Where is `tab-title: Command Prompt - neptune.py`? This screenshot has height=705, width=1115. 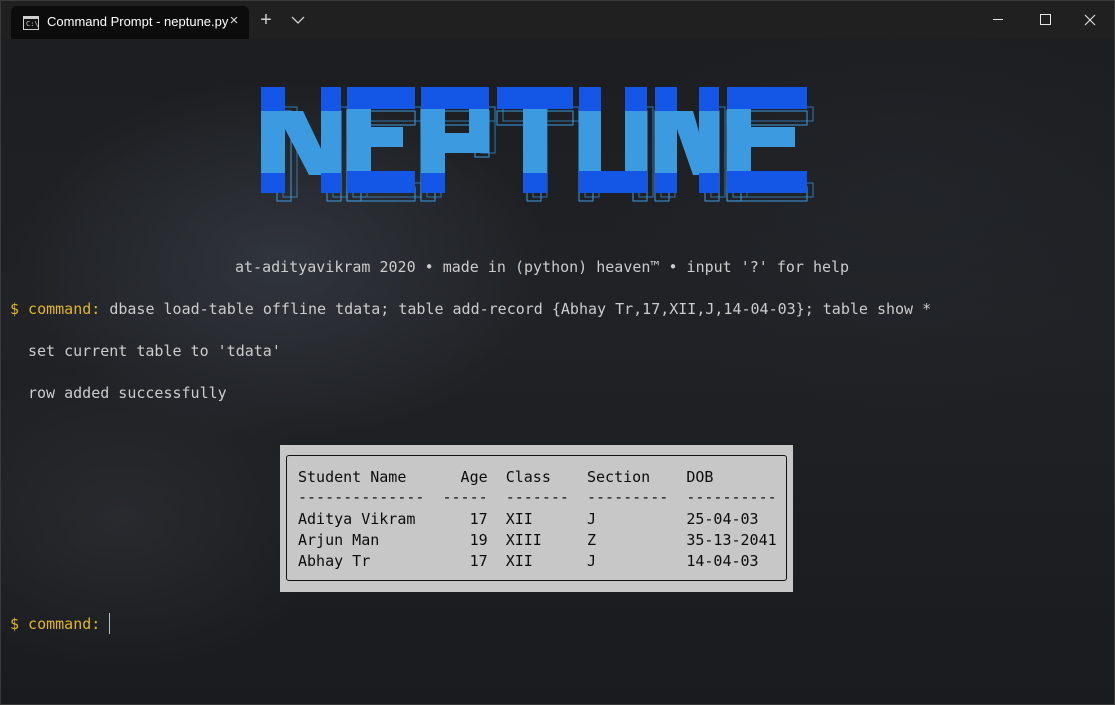
tab-title: Command Prompt - neptune.py is located at coordinates (138, 21).